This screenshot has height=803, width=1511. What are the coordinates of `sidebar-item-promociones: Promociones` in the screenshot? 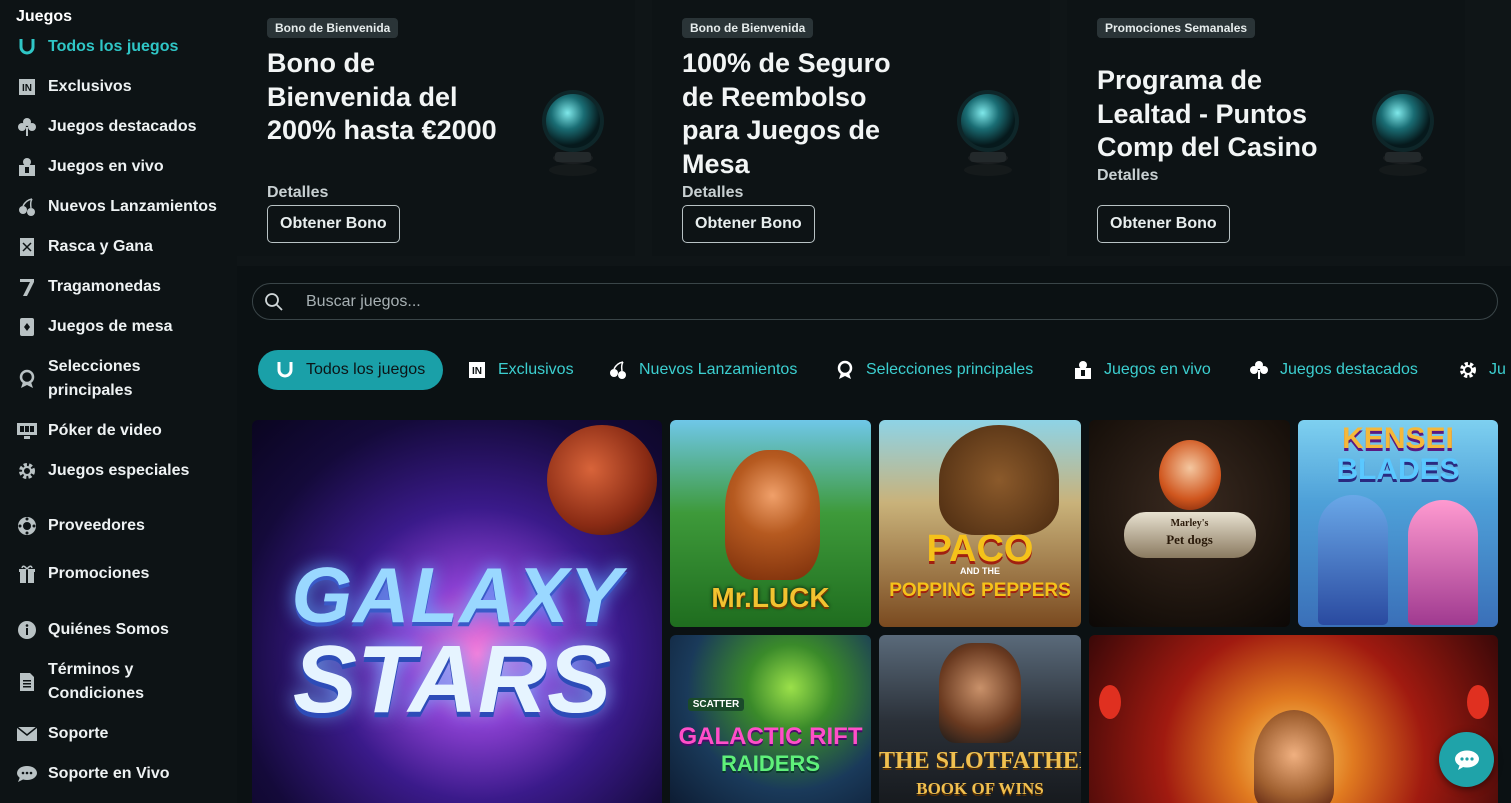 It's located at (82, 574).